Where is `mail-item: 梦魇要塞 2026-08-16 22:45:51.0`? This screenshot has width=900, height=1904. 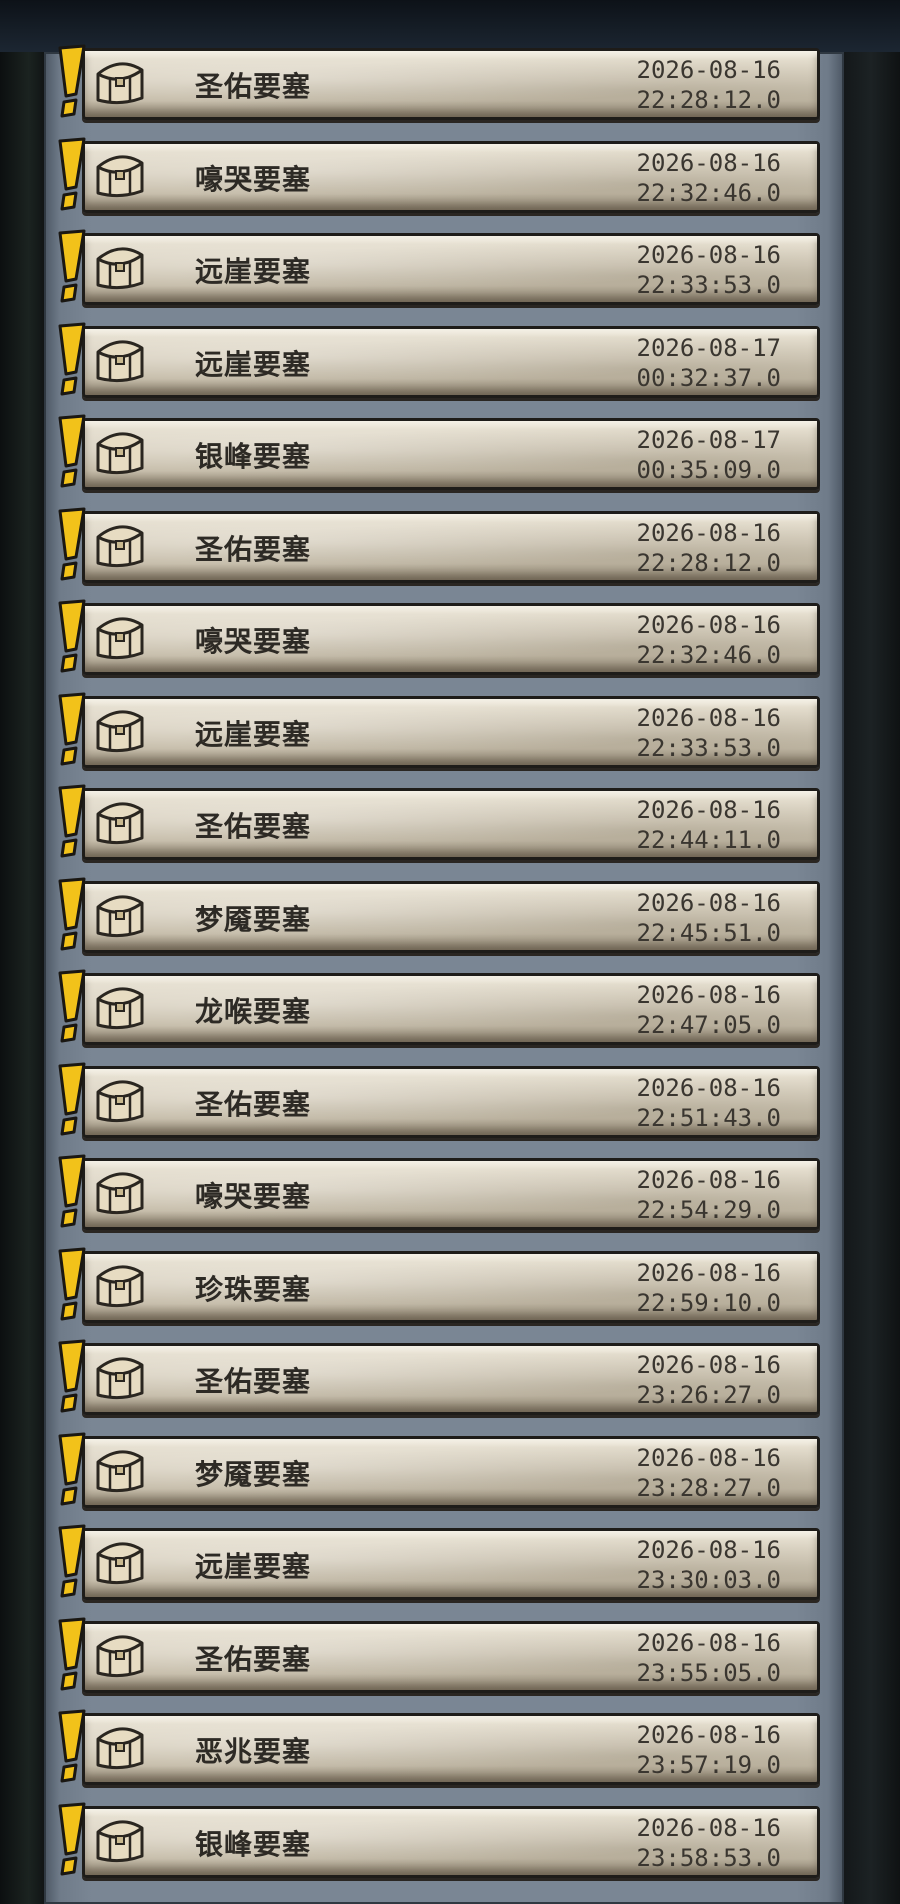
mail-item: 梦魇要塞 2026-08-16 22:45:51.0 is located at coordinates (439, 919).